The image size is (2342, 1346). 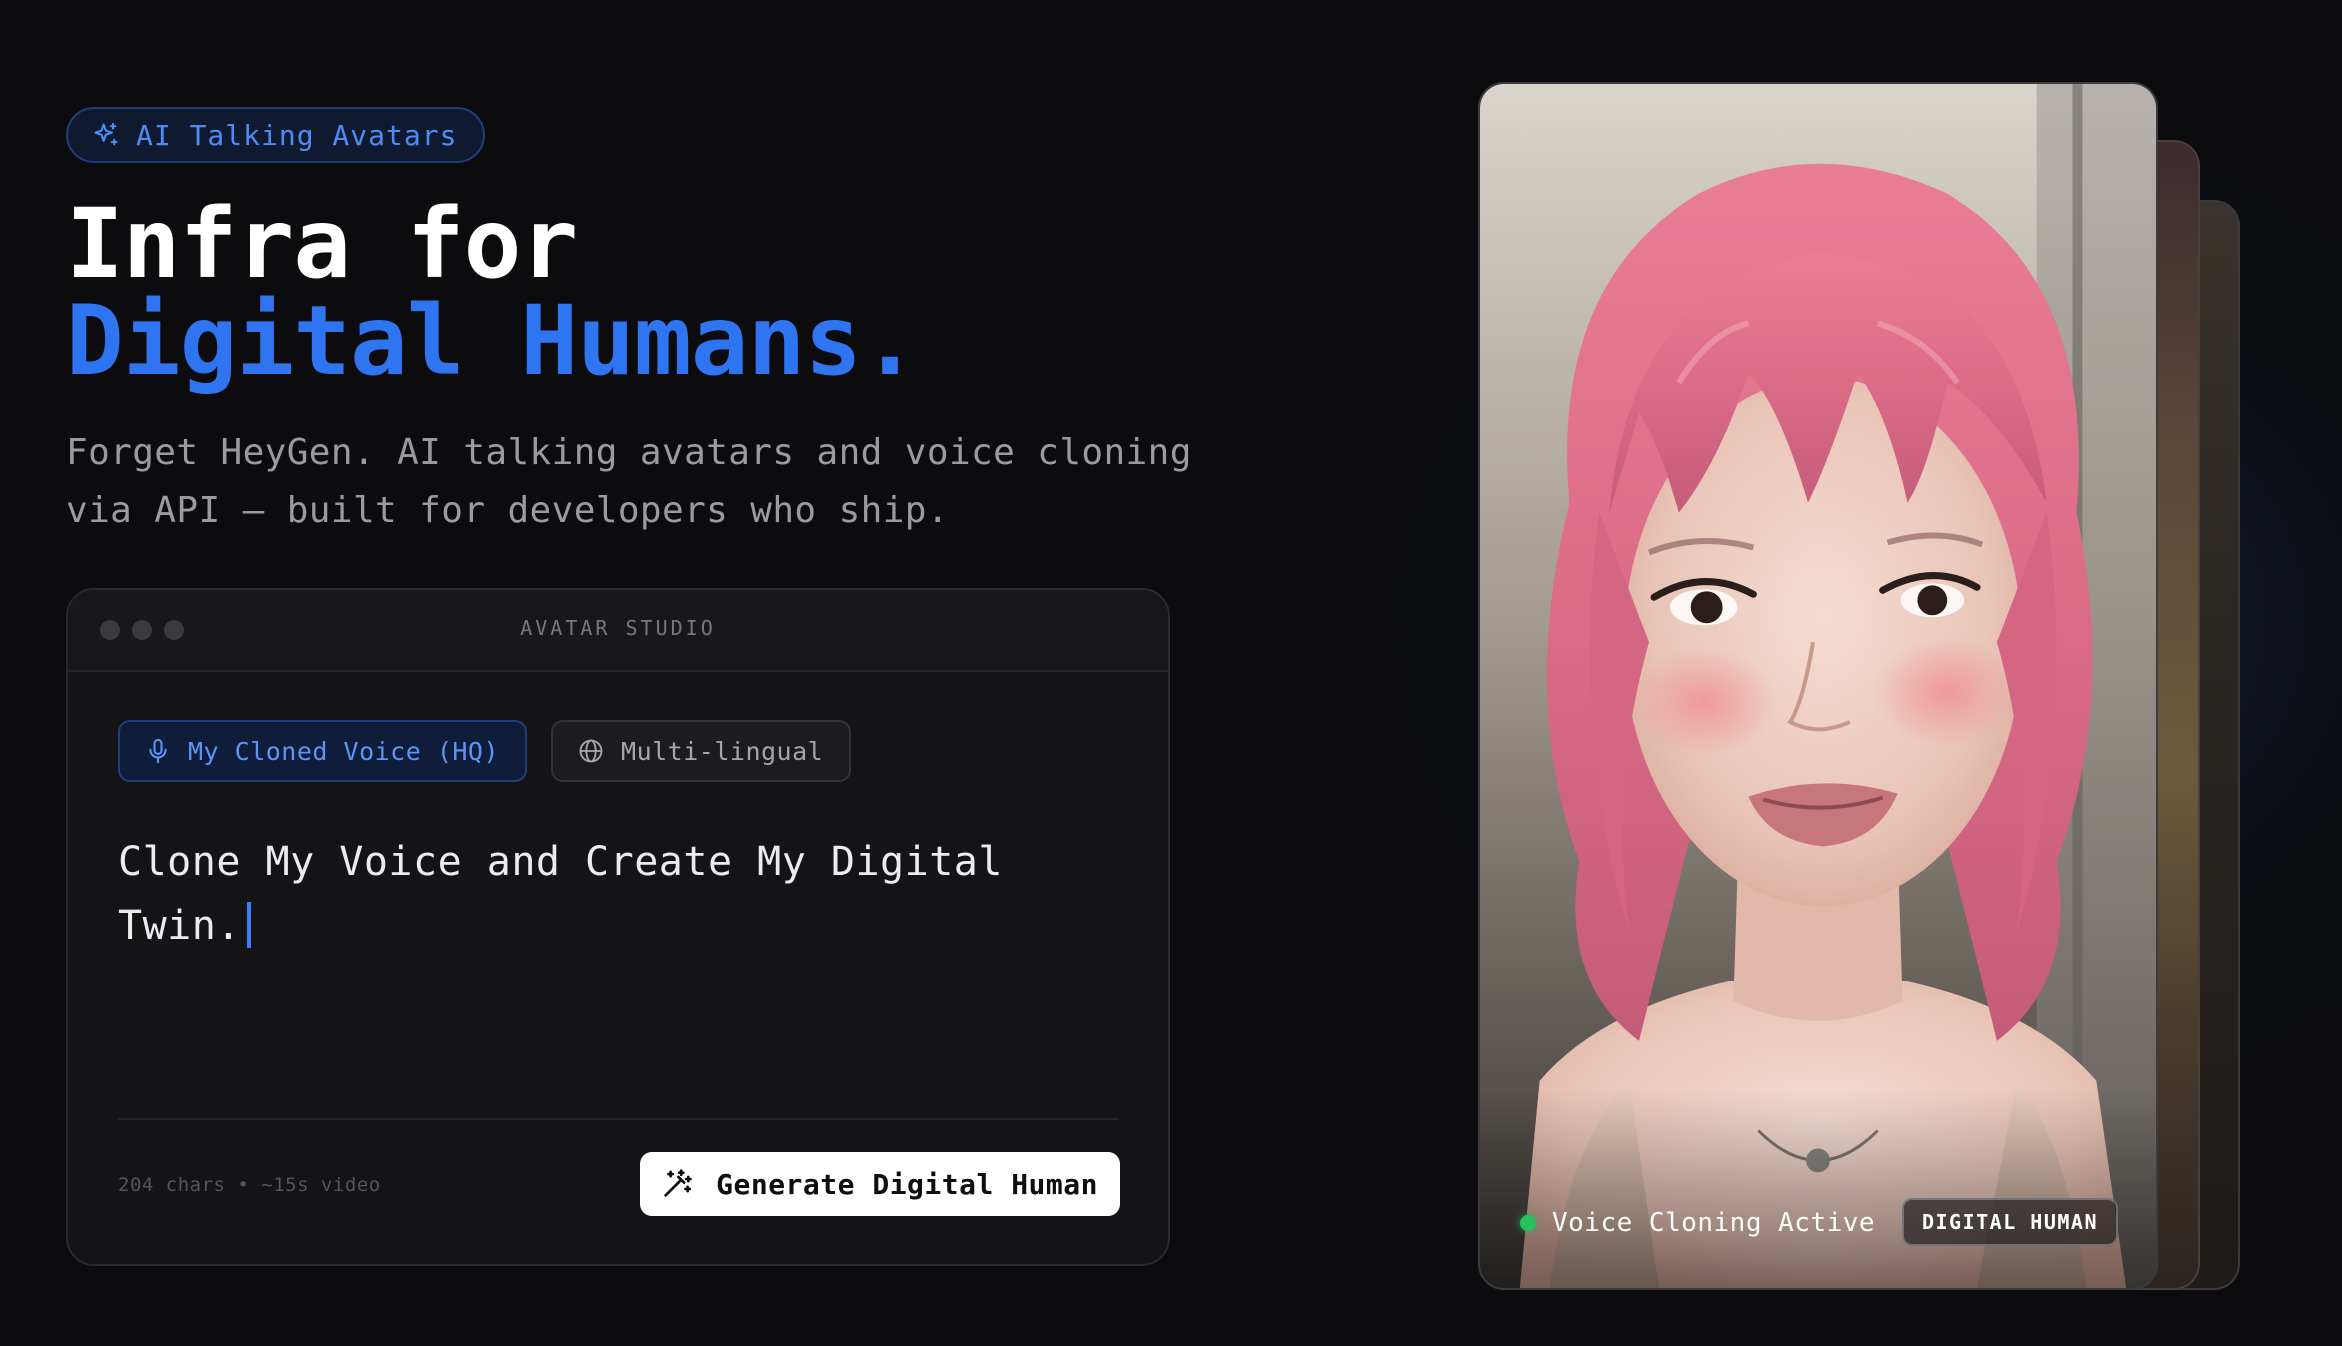 I want to click on digital-human-tag: DIGITAL HUMAN, so click(x=2009, y=1222).